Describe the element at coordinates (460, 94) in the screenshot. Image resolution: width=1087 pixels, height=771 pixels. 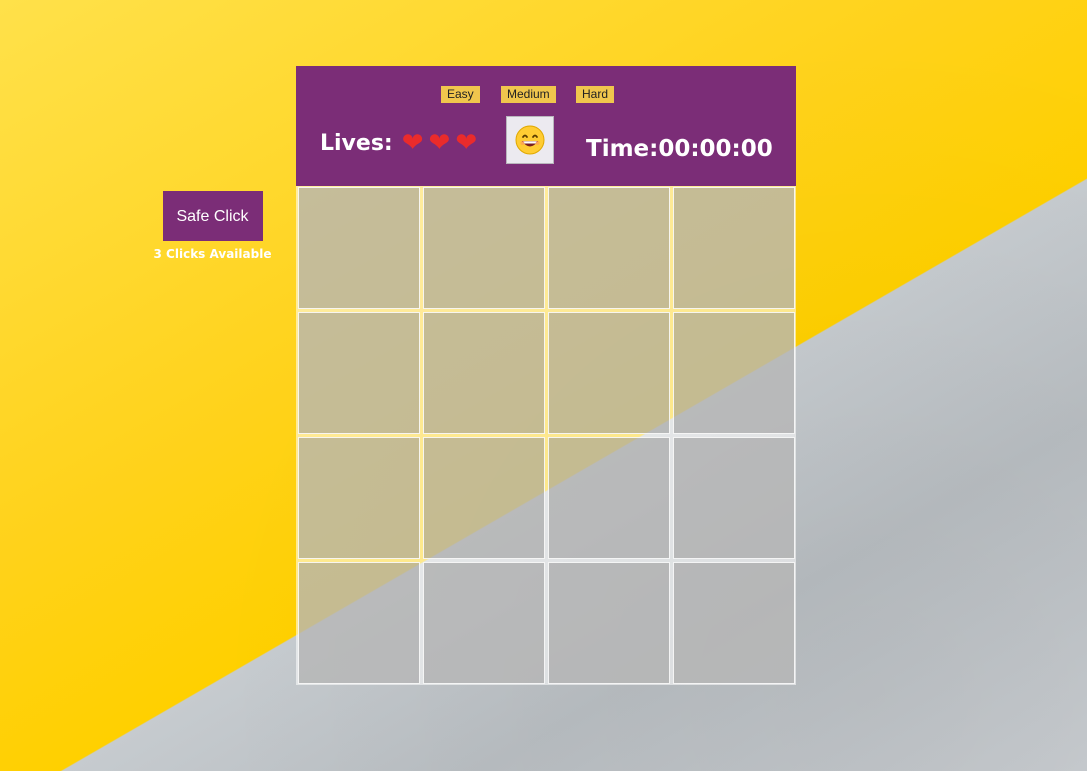
I see `difficulty-easy-button: Easy` at that location.